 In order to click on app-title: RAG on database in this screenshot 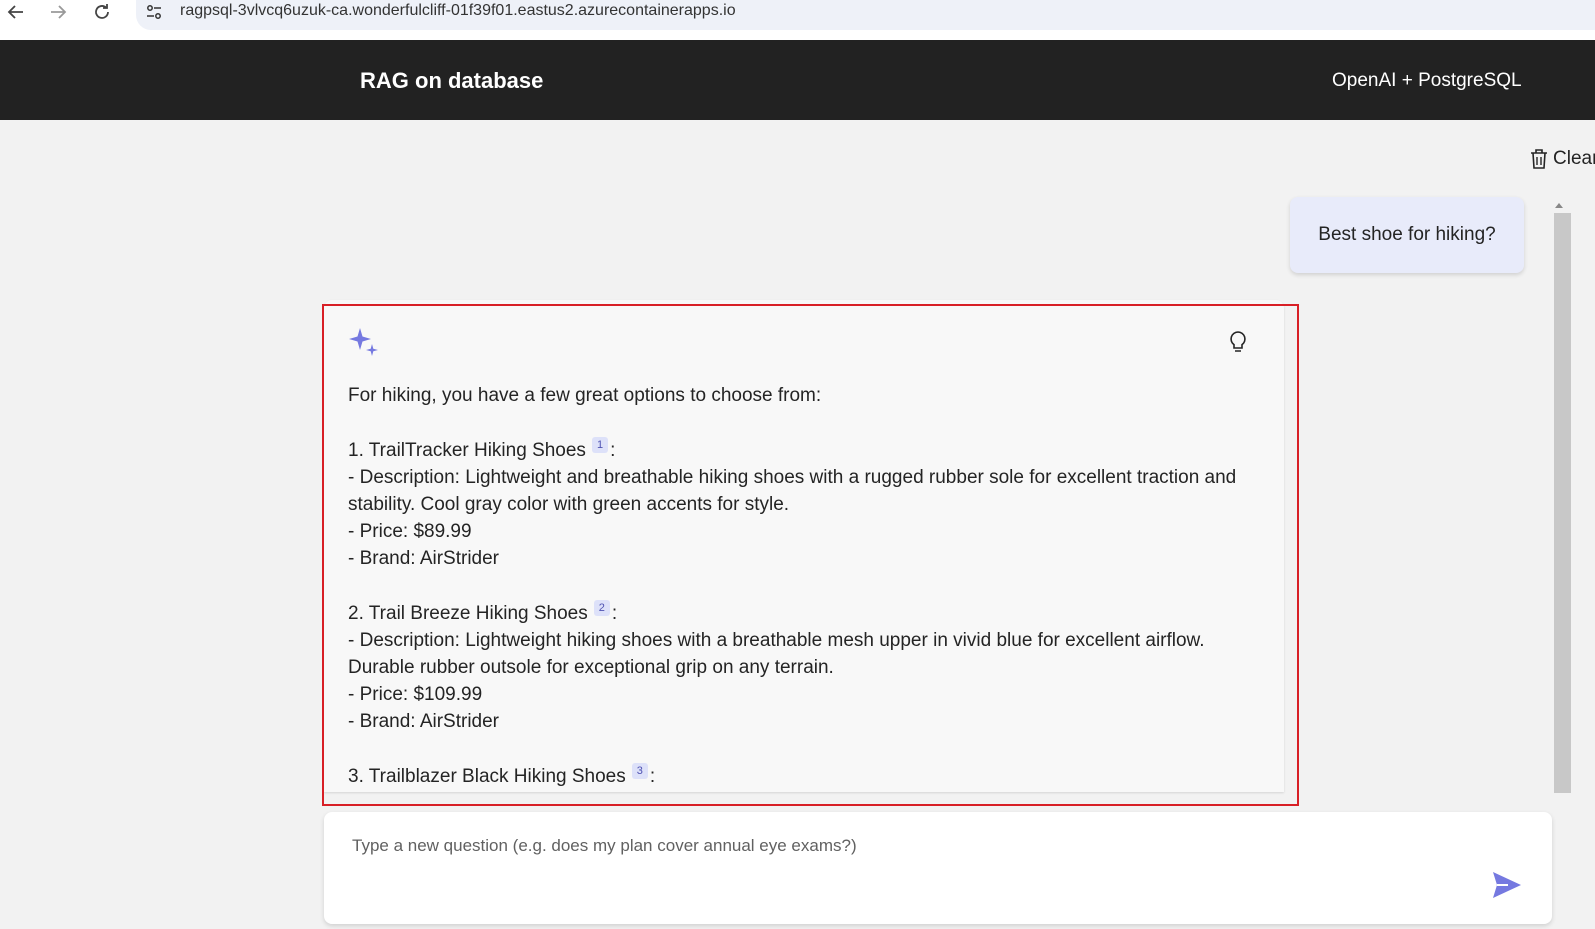, I will do `click(451, 81)`.